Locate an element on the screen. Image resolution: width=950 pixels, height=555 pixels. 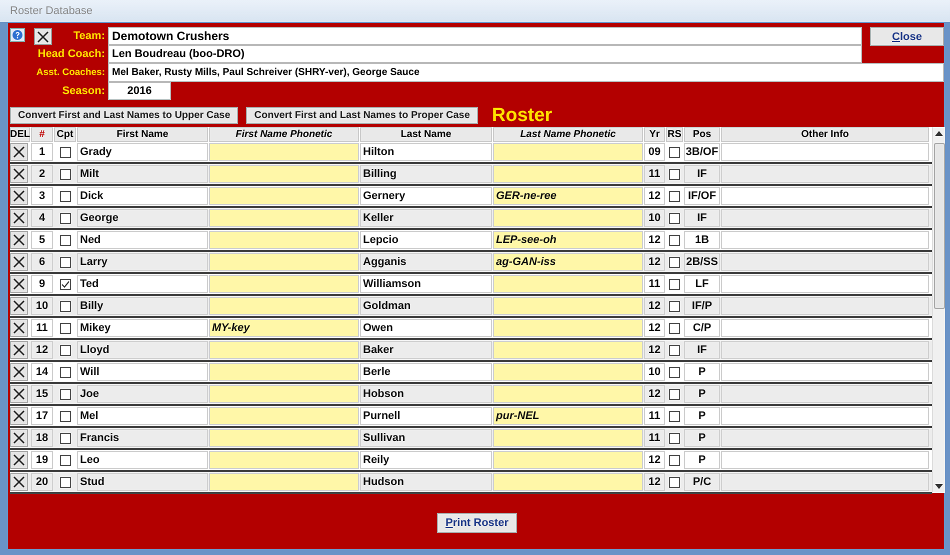
first-name-cell: Will is located at coordinates (142, 372).